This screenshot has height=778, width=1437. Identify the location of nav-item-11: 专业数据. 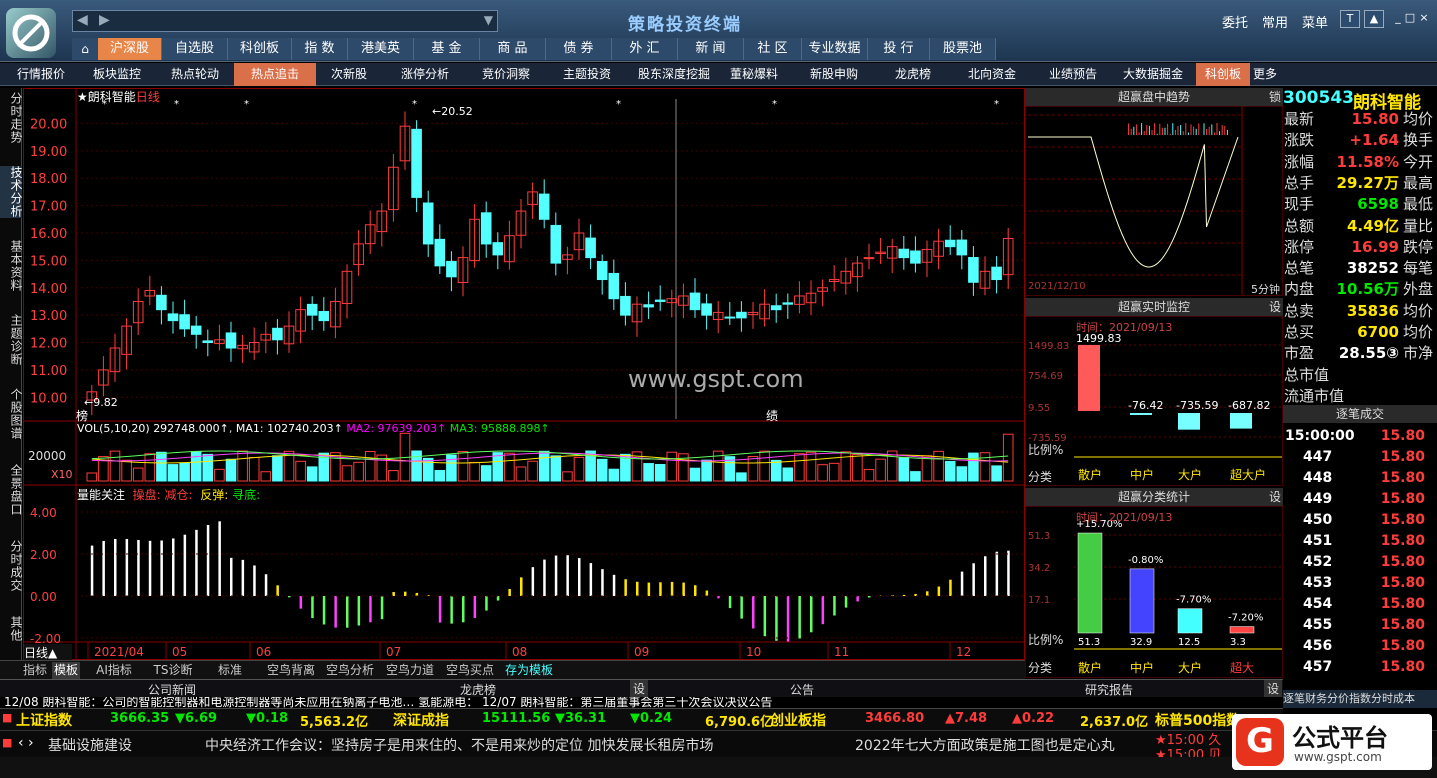
(835, 49).